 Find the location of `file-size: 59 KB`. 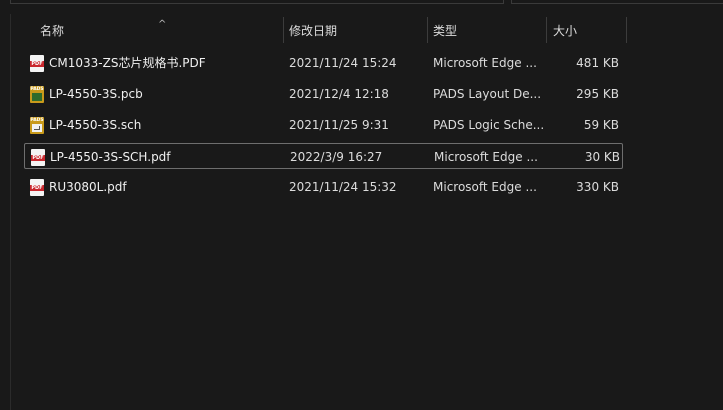

file-size: 59 KB is located at coordinates (601, 125).